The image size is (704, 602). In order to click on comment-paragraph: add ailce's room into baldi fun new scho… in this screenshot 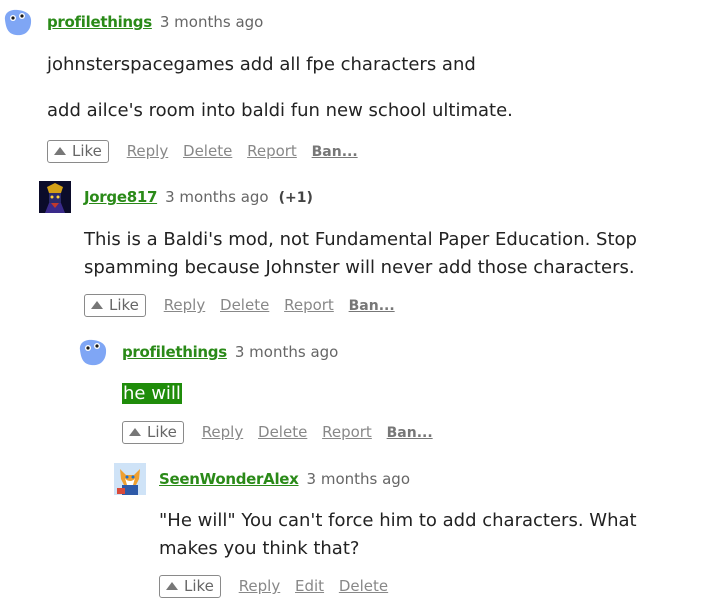, I will do `click(280, 110)`.